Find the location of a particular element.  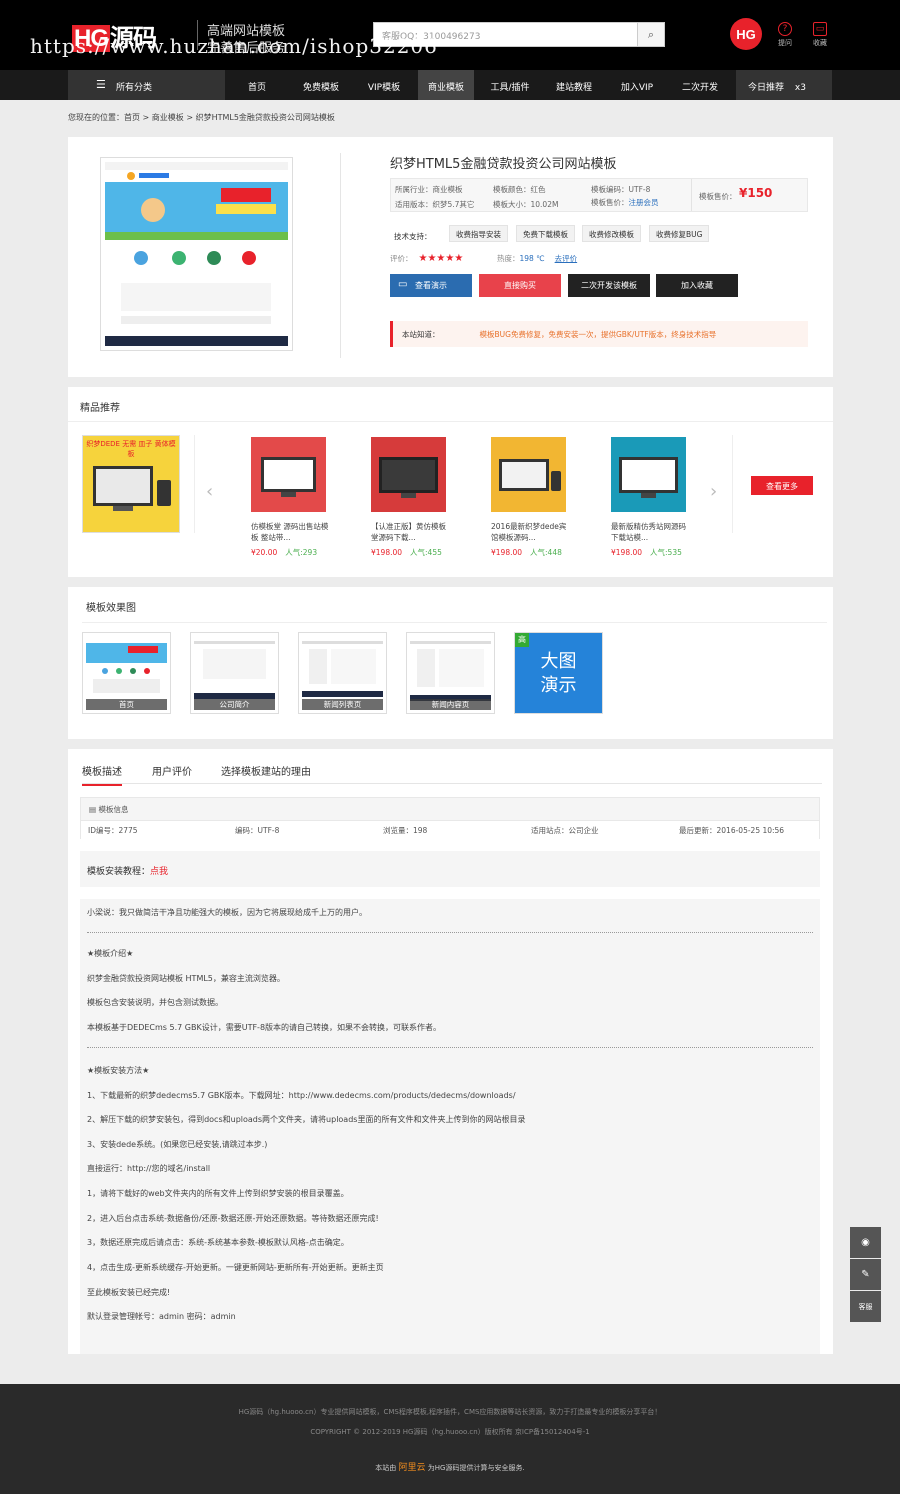

template-info-header: ▤ 模板信息 is located at coordinates (109, 809).